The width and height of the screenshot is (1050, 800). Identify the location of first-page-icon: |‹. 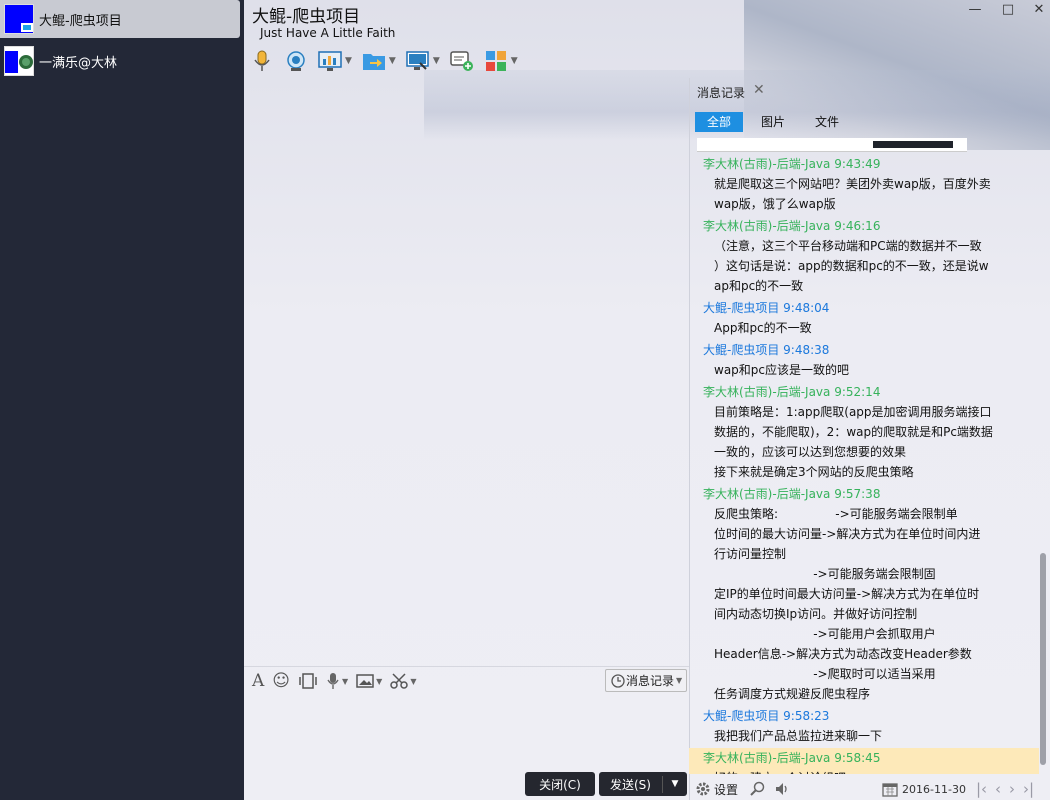
(981, 789).